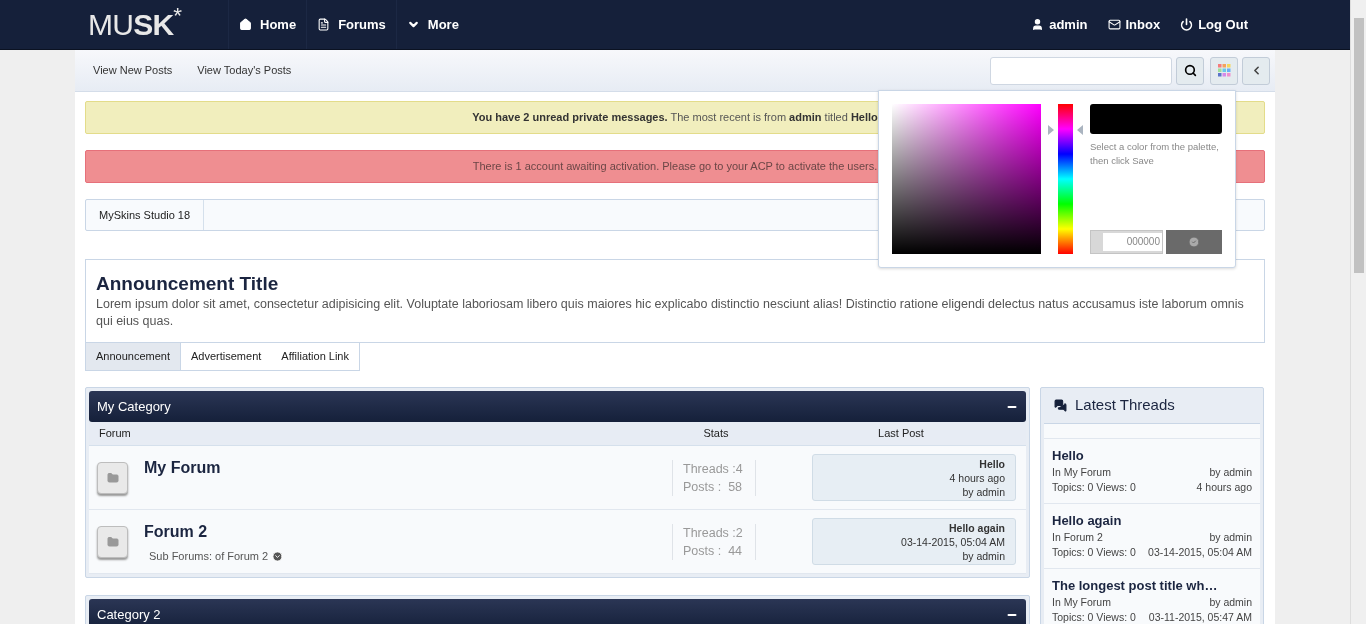 The height and width of the screenshot is (624, 1366). What do you see at coordinates (1125, 405) in the screenshot?
I see `panel-title: Latest Threads` at bounding box center [1125, 405].